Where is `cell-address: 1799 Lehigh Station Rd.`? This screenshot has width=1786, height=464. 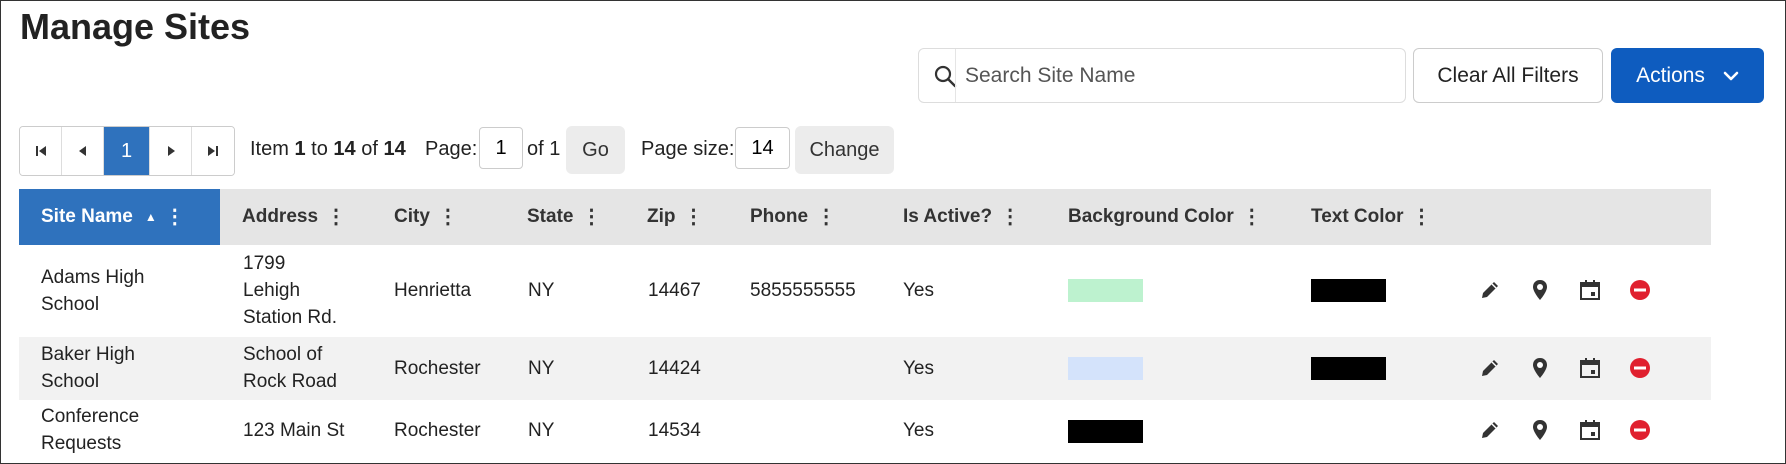
cell-address: 1799 Lehigh Station Rd. is located at coordinates (290, 290).